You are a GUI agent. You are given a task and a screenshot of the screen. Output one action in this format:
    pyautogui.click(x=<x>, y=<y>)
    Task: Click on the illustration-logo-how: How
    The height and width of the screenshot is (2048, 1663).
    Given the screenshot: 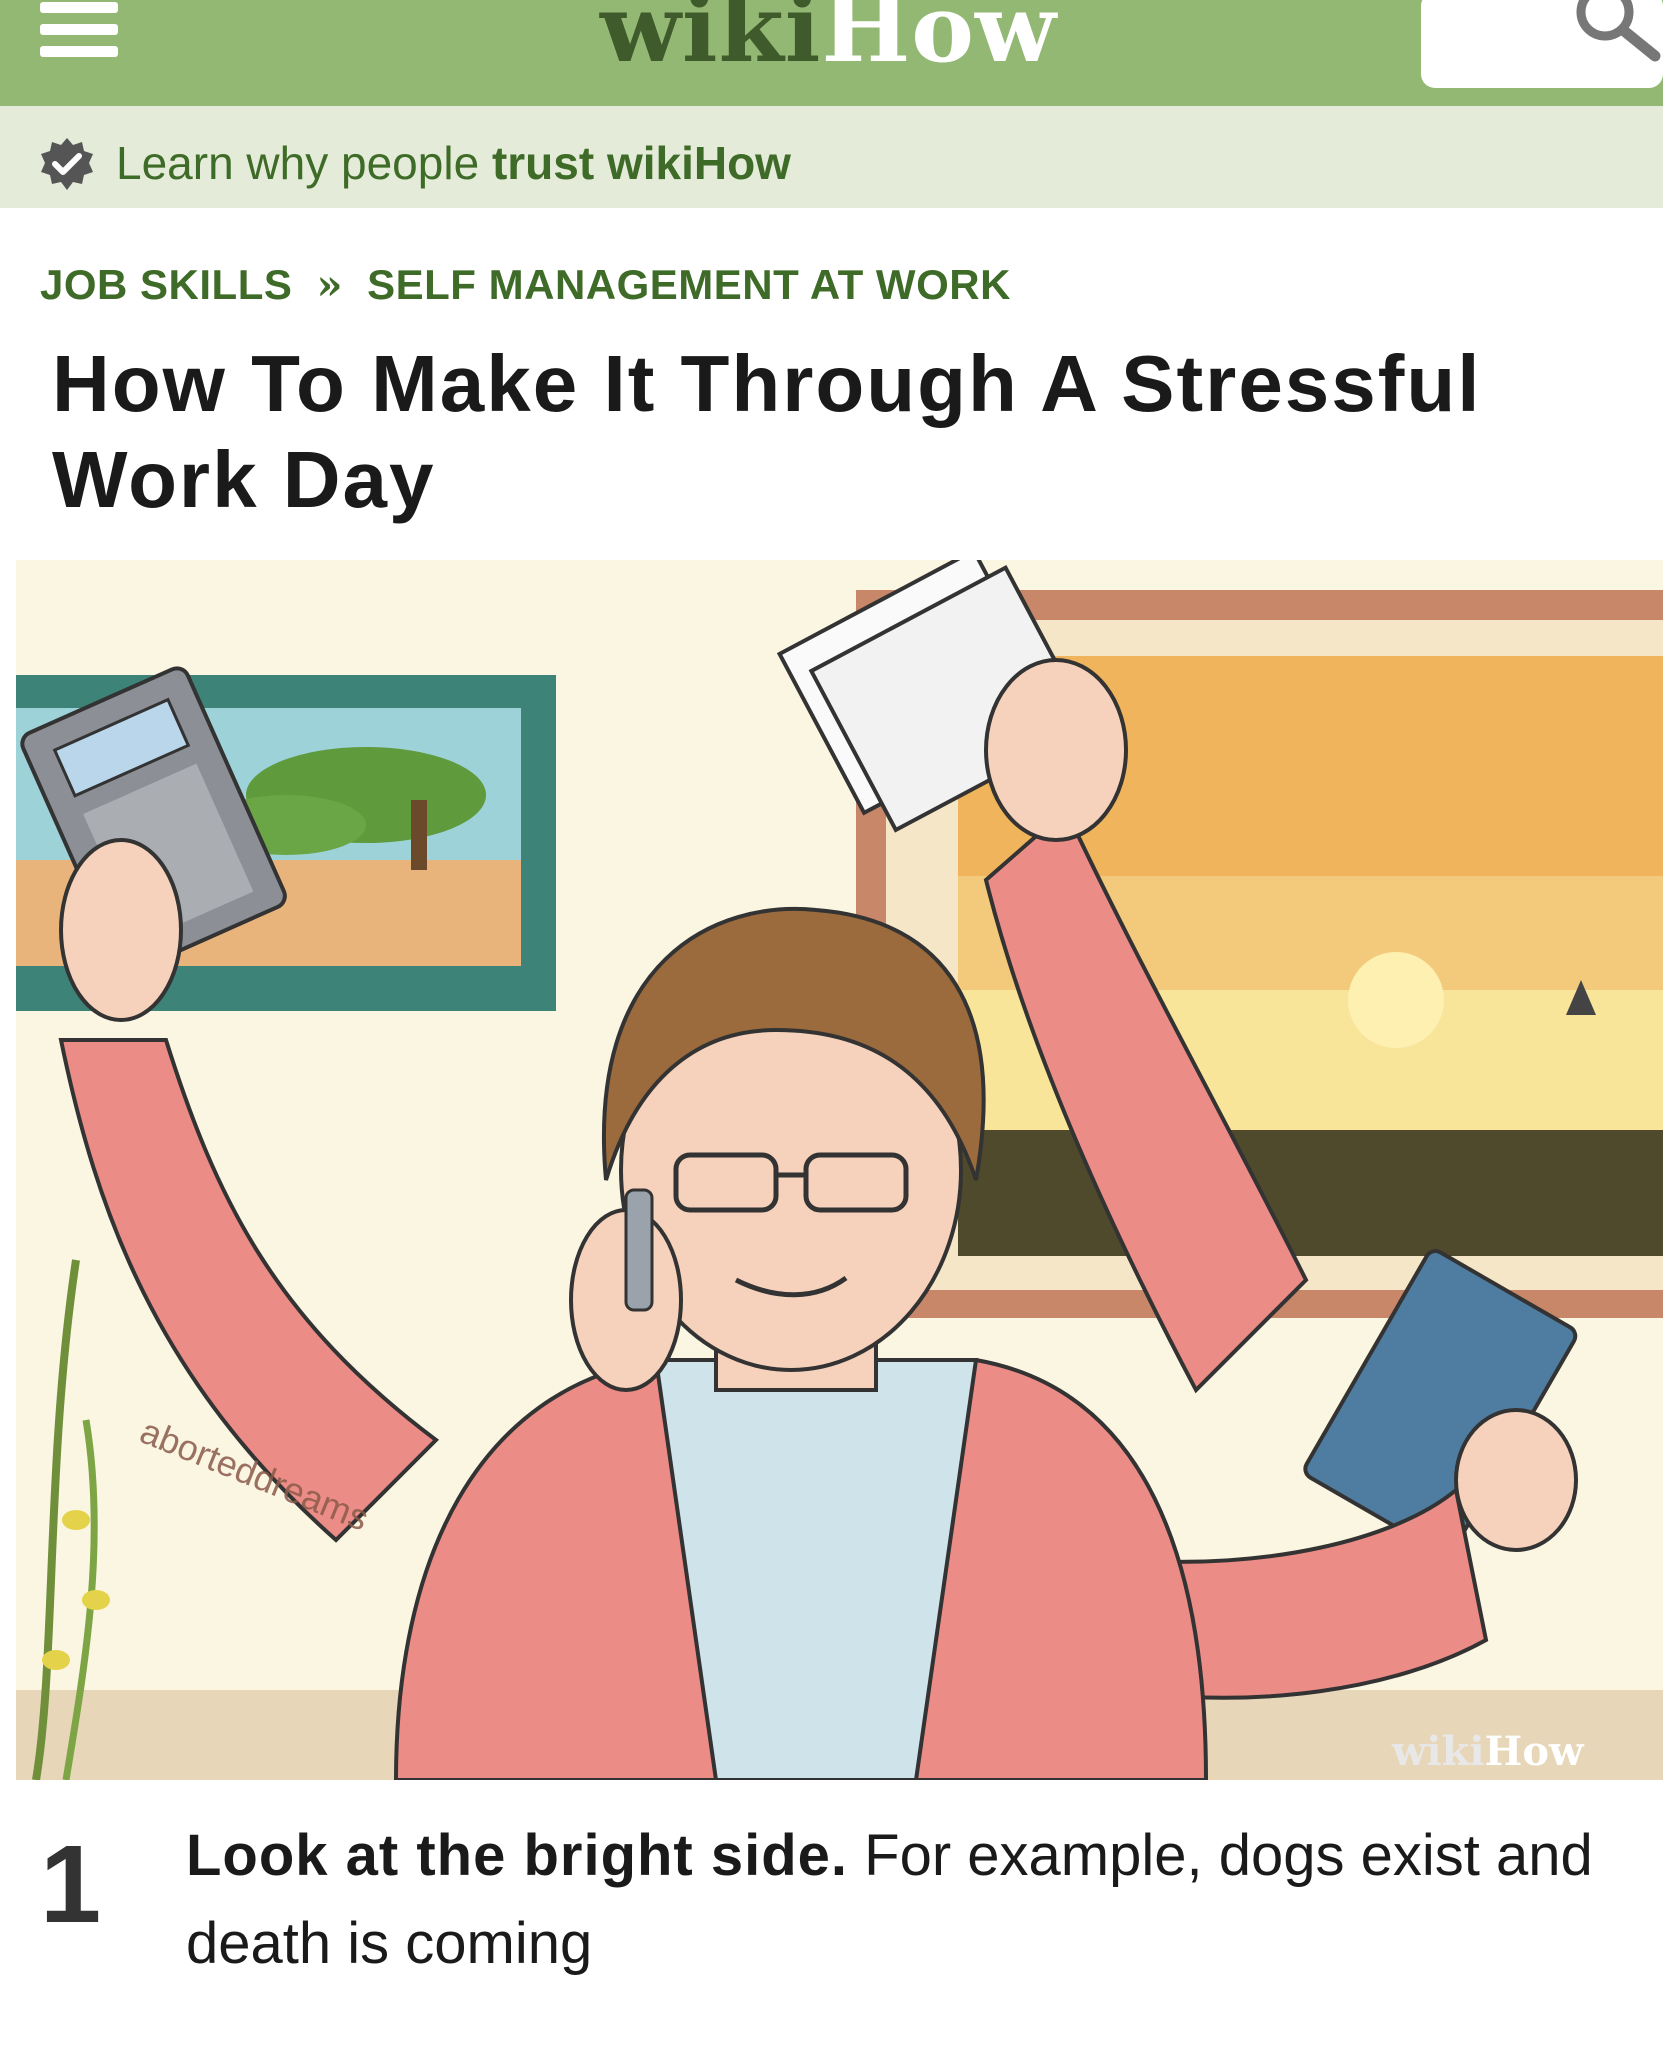 What is the action you would take?
    pyautogui.click(x=1534, y=1751)
    